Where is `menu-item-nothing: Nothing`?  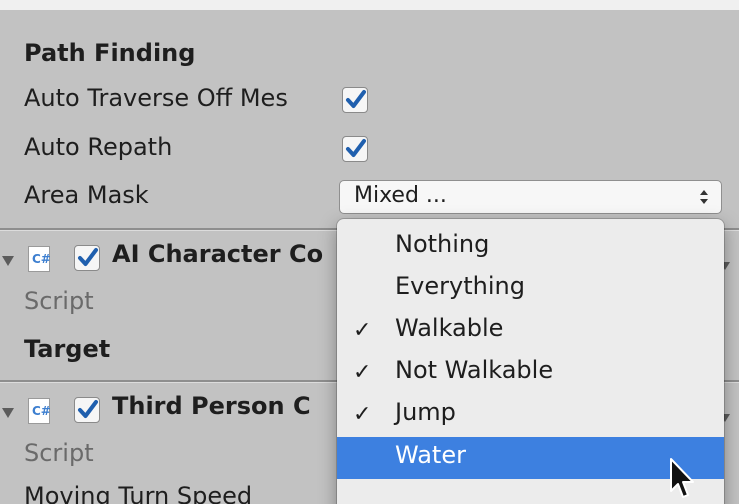
menu-item-nothing: Nothing is located at coordinates (530, 247).